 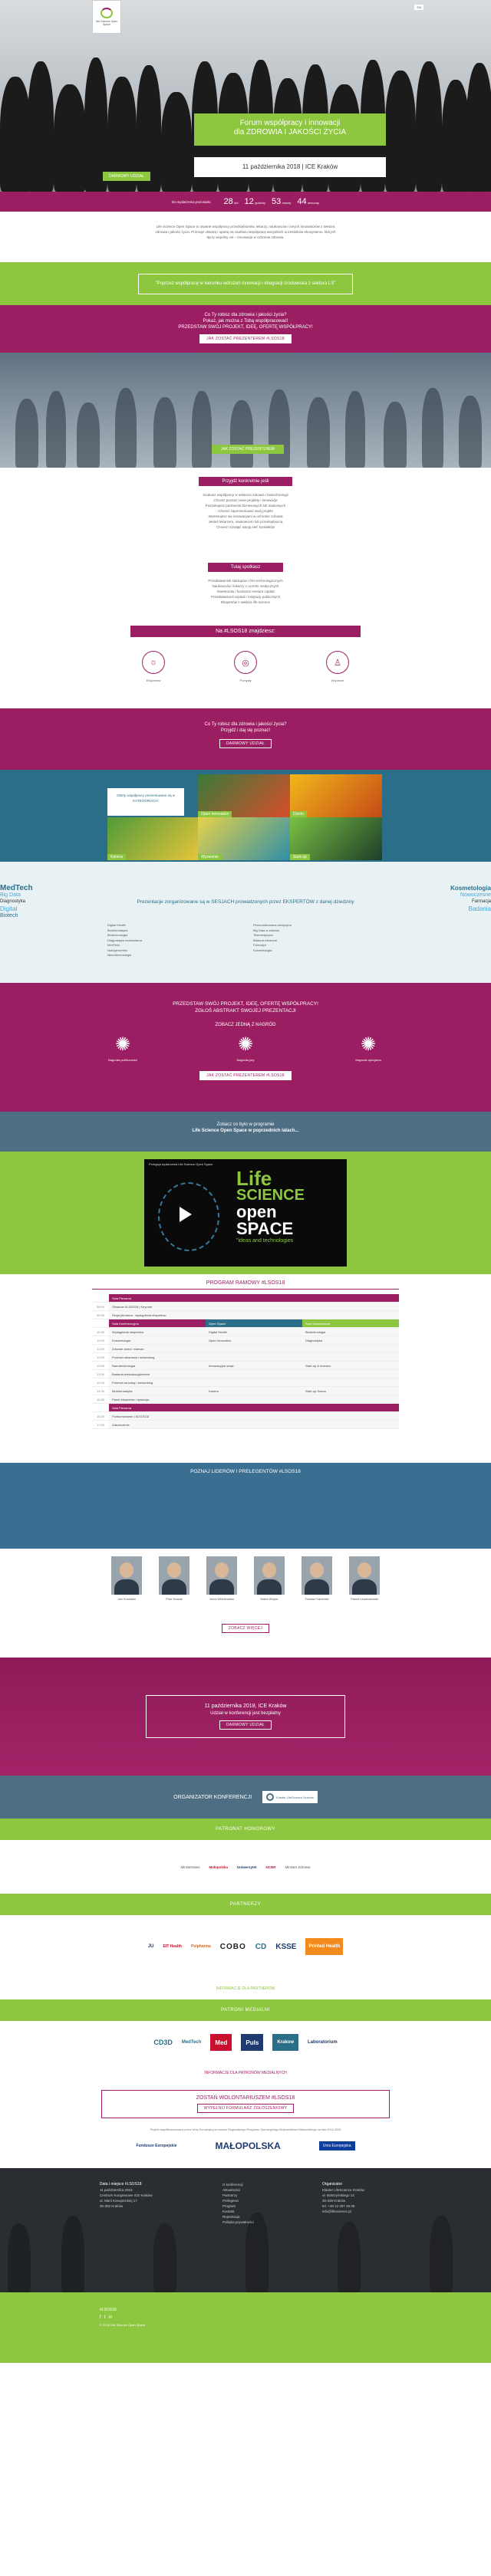 What do you see at coordinates (174, 1599) in the screenshot?
I see `speaker-name: Piotr Nowak` at bounding box center [174, 1599].